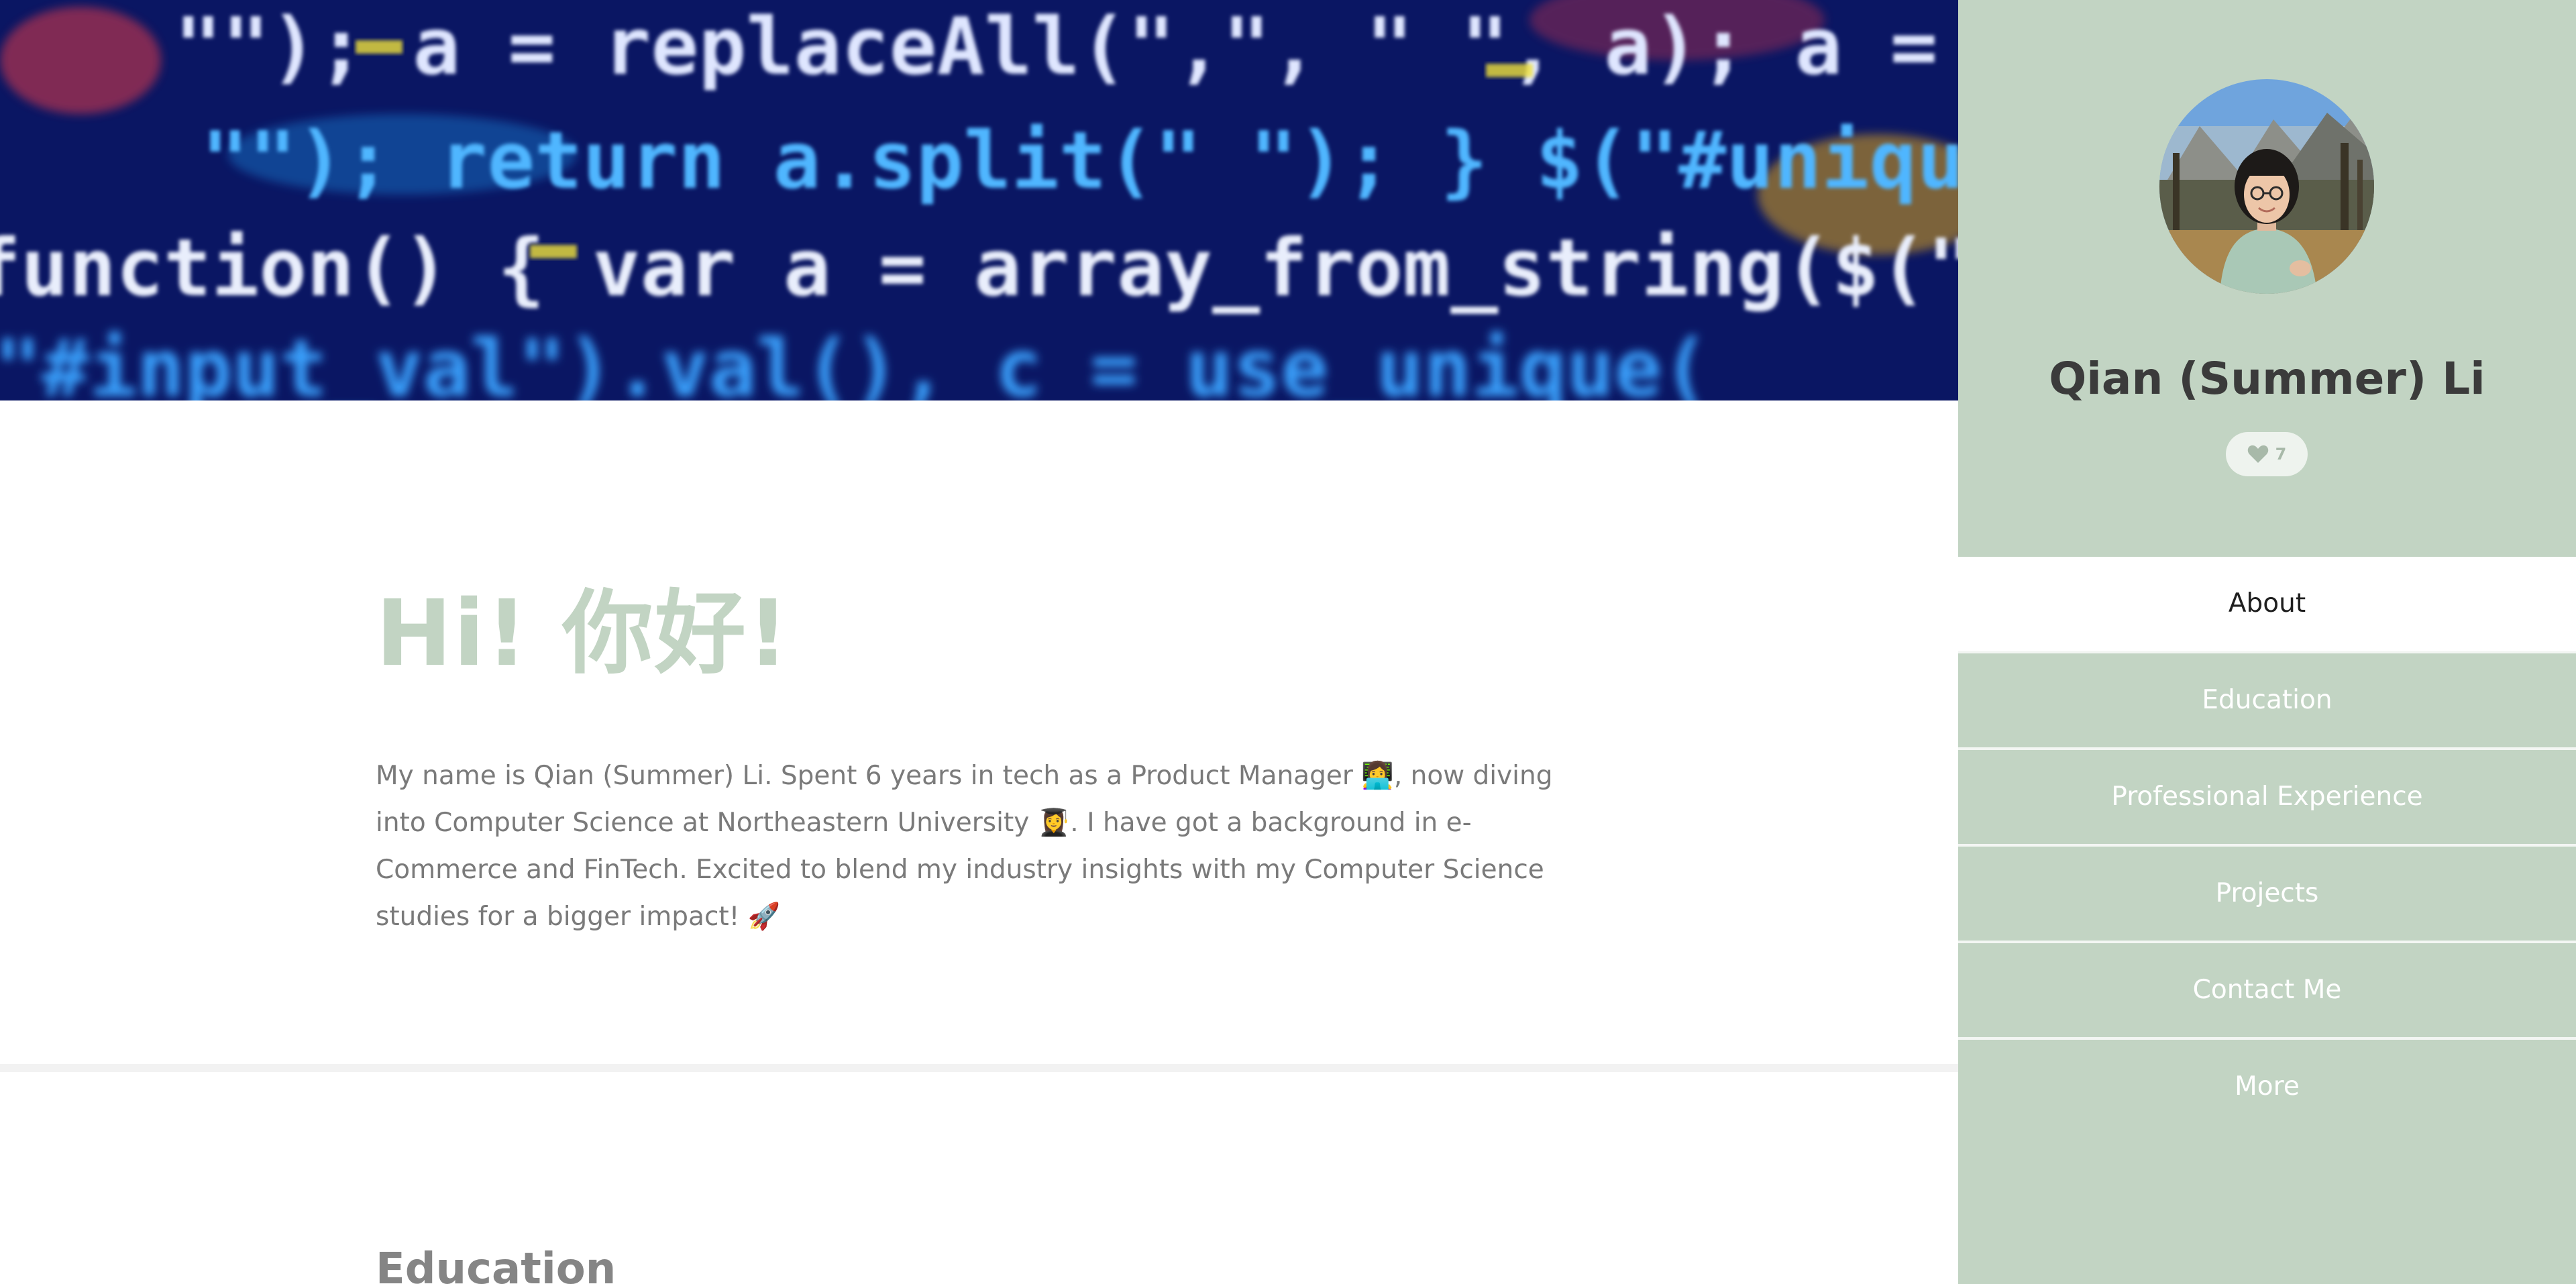  I want to click on like-count: 7, so click(2281, 454).